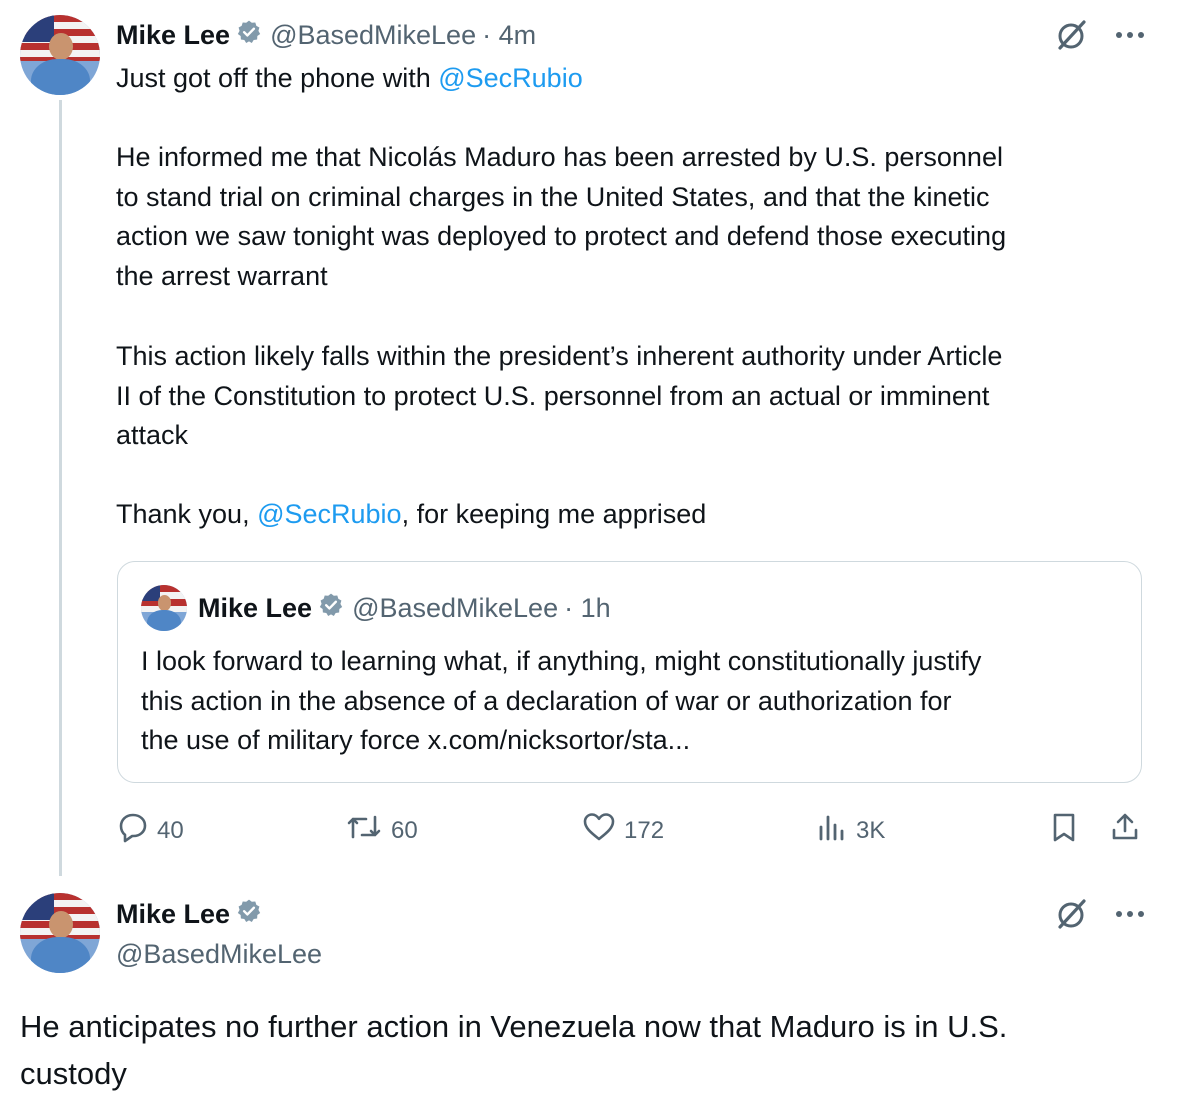 This screenshot has height=1108, width=1200. Describe the element at coordinates (150, 830) in the screenshot. I see `reply-button: 40` at that location.